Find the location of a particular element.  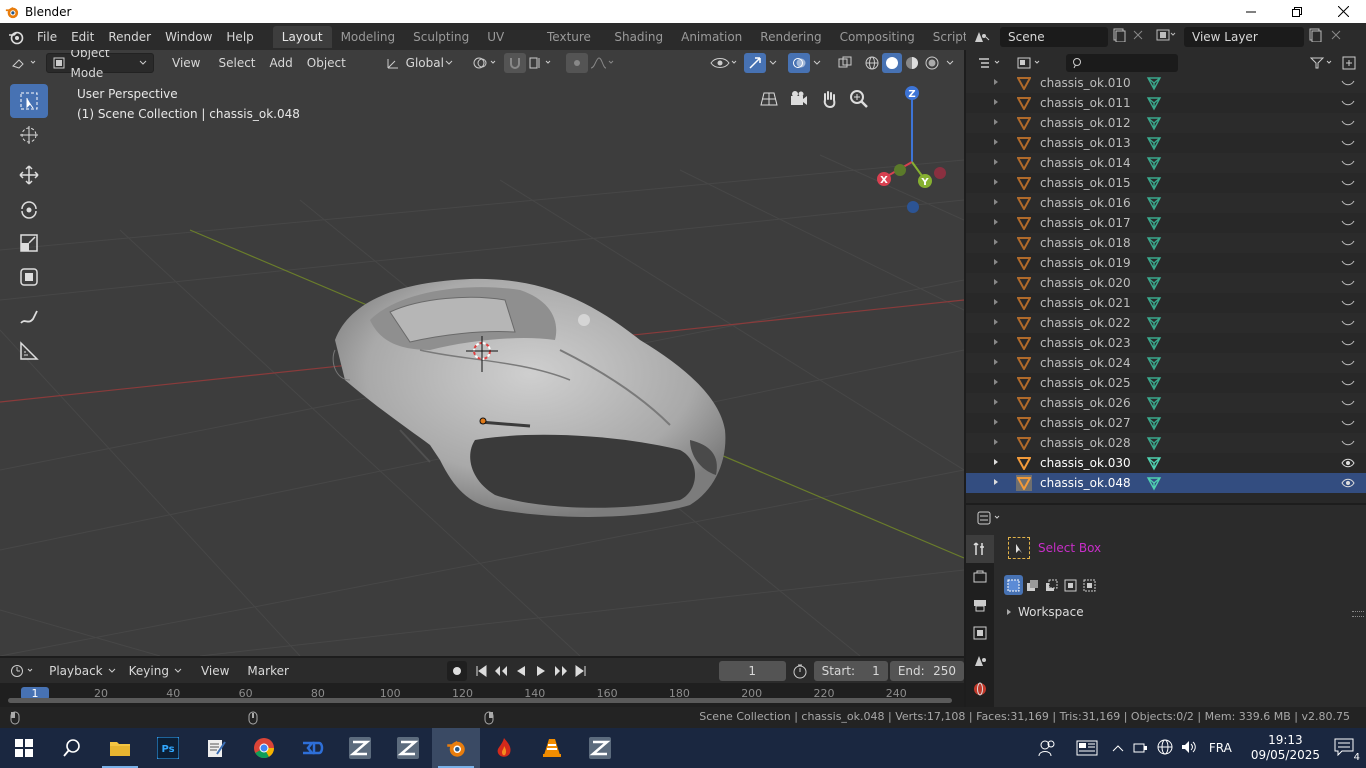

outliner-row-name: chassis_ok.018 is located at coordinates (1088, 243).